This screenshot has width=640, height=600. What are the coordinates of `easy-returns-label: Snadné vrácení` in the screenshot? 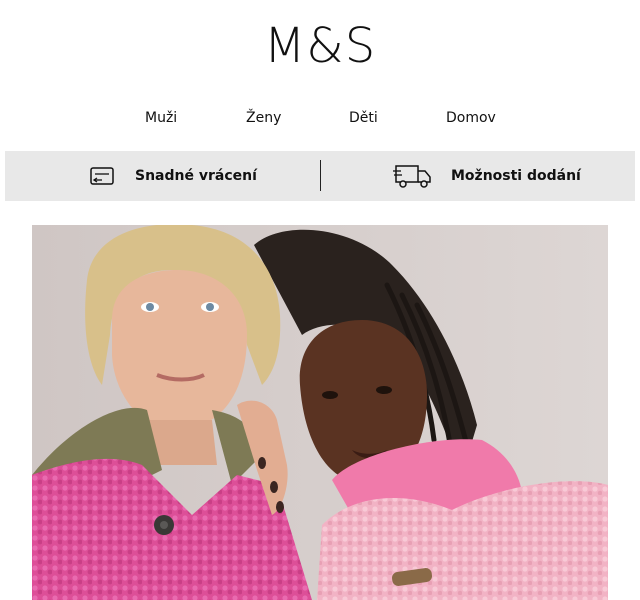 It's located at (196, 176).